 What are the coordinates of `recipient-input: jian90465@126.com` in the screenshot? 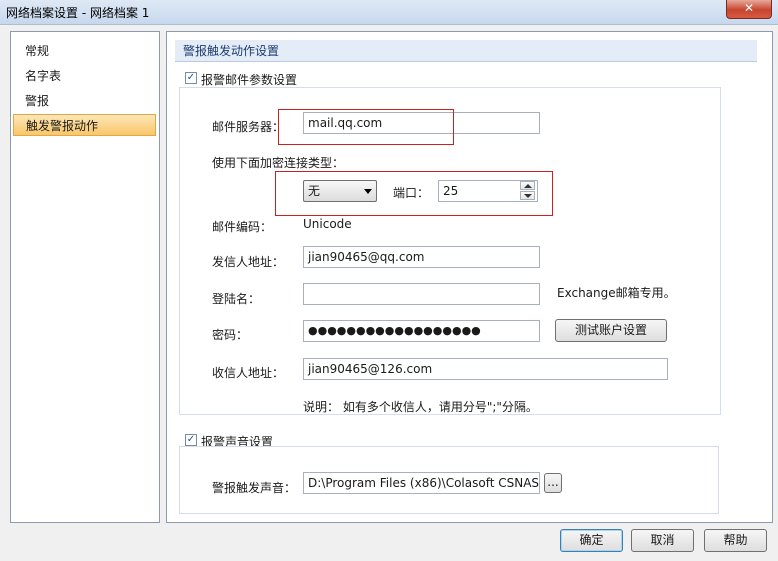 It's located at (485, 369).